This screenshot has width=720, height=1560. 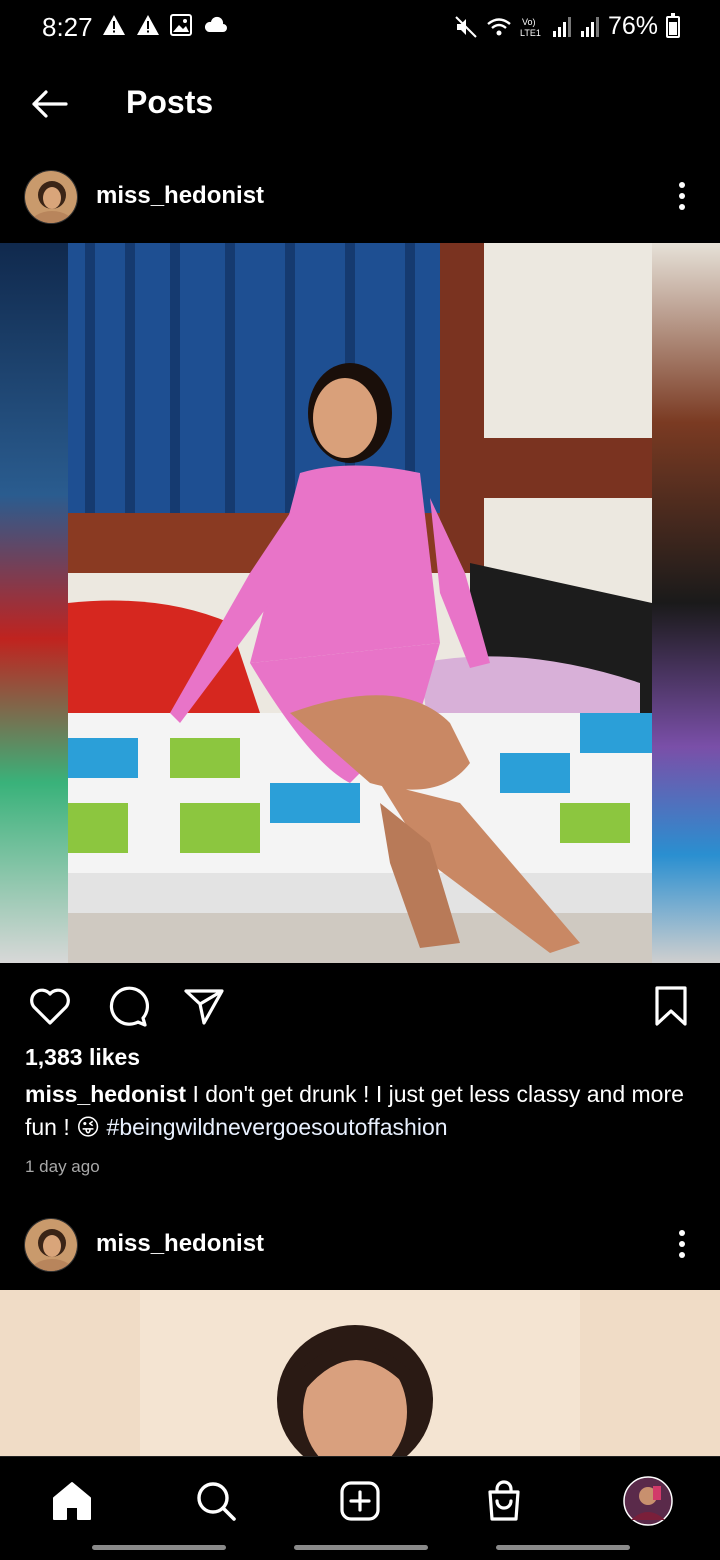 I want to click on save-button, so click(x=671, y=1006).